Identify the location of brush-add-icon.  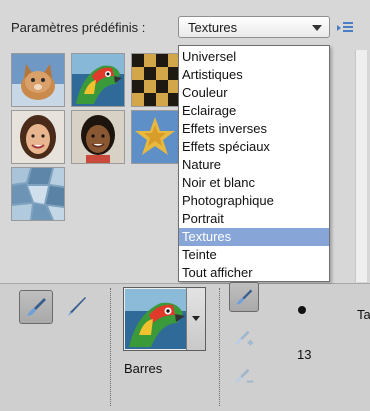
(244, 338).